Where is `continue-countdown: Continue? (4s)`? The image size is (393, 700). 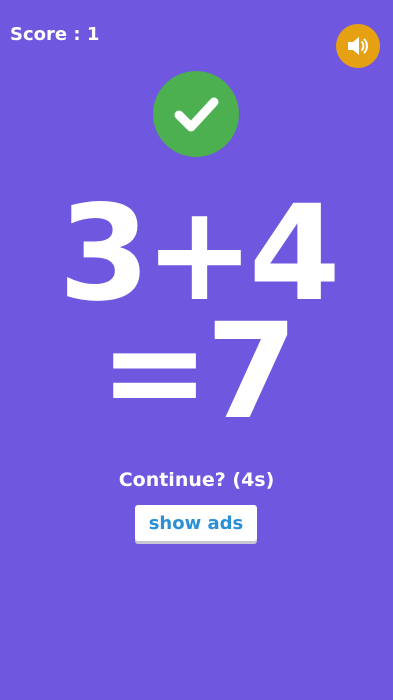 continue-countdown: Continue? (4s) is located at coordinates (196, 480).